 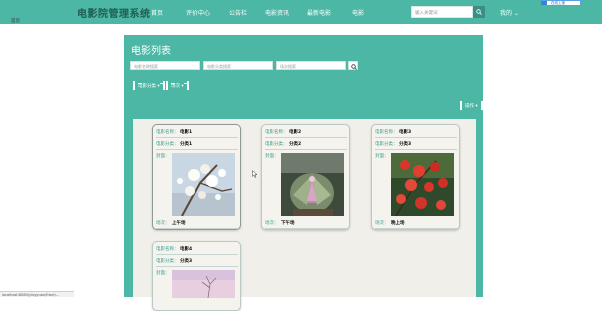 I want to click on breadcrumb-home: 首页, so click(x=15, y=21).